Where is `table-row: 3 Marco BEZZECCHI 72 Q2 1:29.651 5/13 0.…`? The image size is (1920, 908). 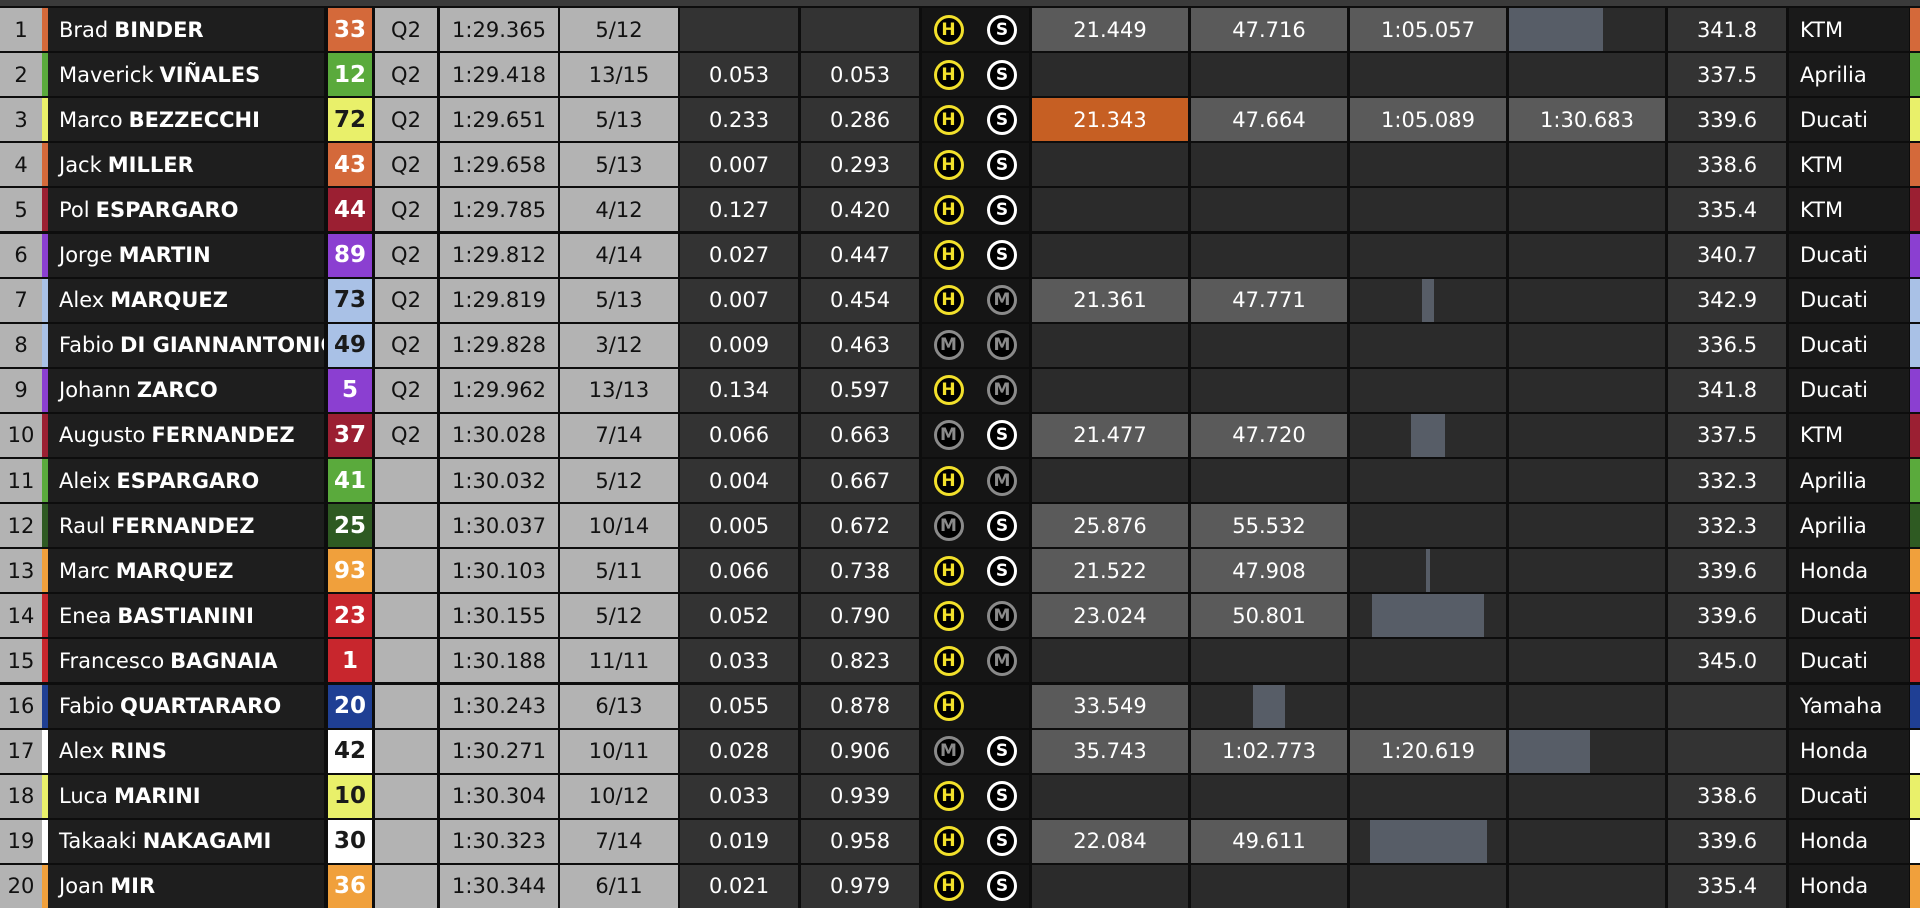 table-row: 3 Marco BEZZECCHI 72 Q2 1:29.651 5/13 0.… is located at coordinates (960, 120).